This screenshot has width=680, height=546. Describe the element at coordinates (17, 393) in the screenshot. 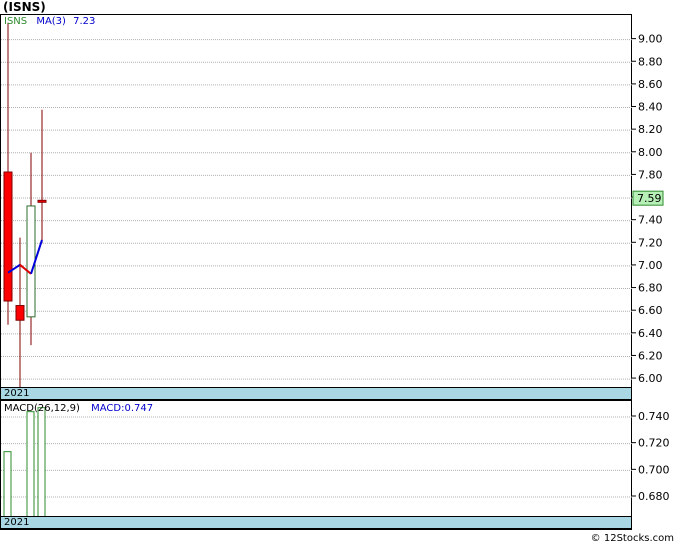

I see `price-period-label: 2021` at that location.